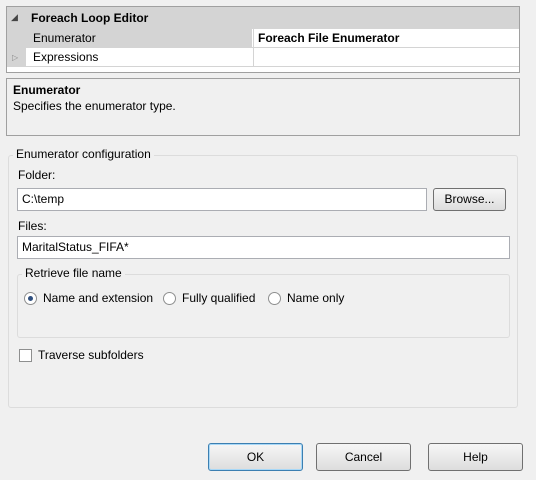 The image size is (536, 480). I want to click on folder-label: Folder:, so click(37, 175).